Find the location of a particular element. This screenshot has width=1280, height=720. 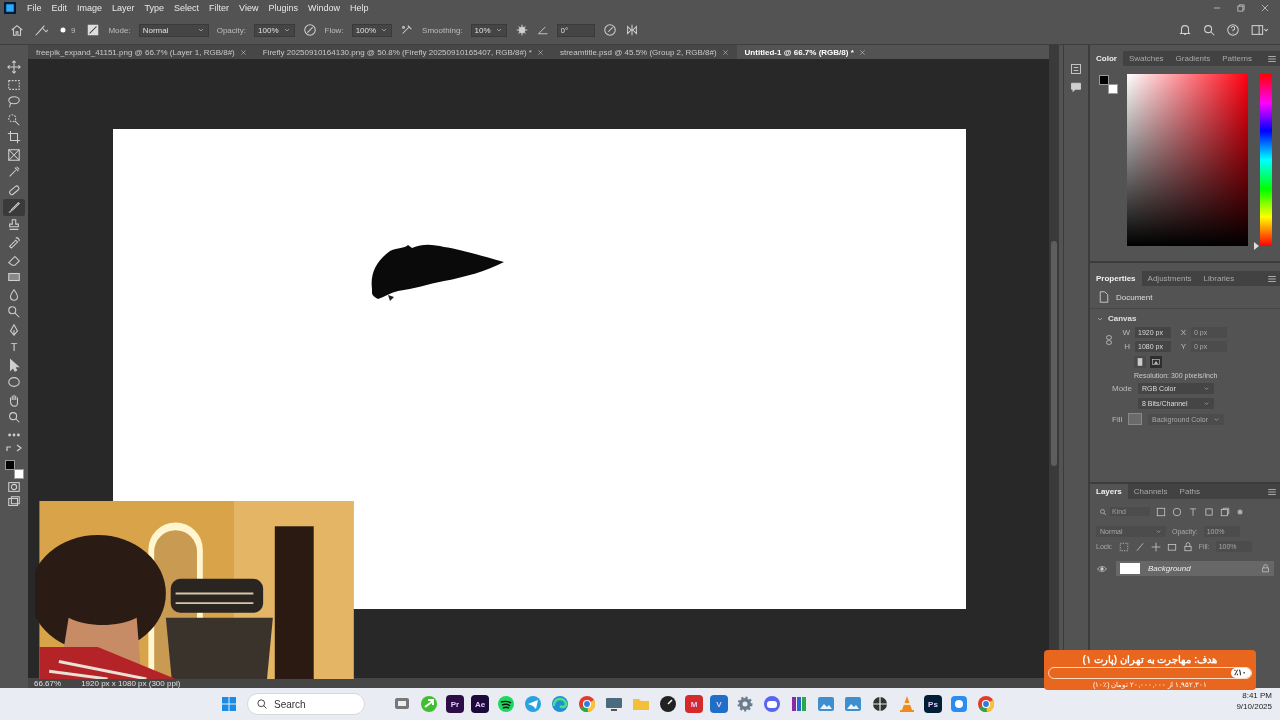

pen-icon is located at coordinates (14, 329).